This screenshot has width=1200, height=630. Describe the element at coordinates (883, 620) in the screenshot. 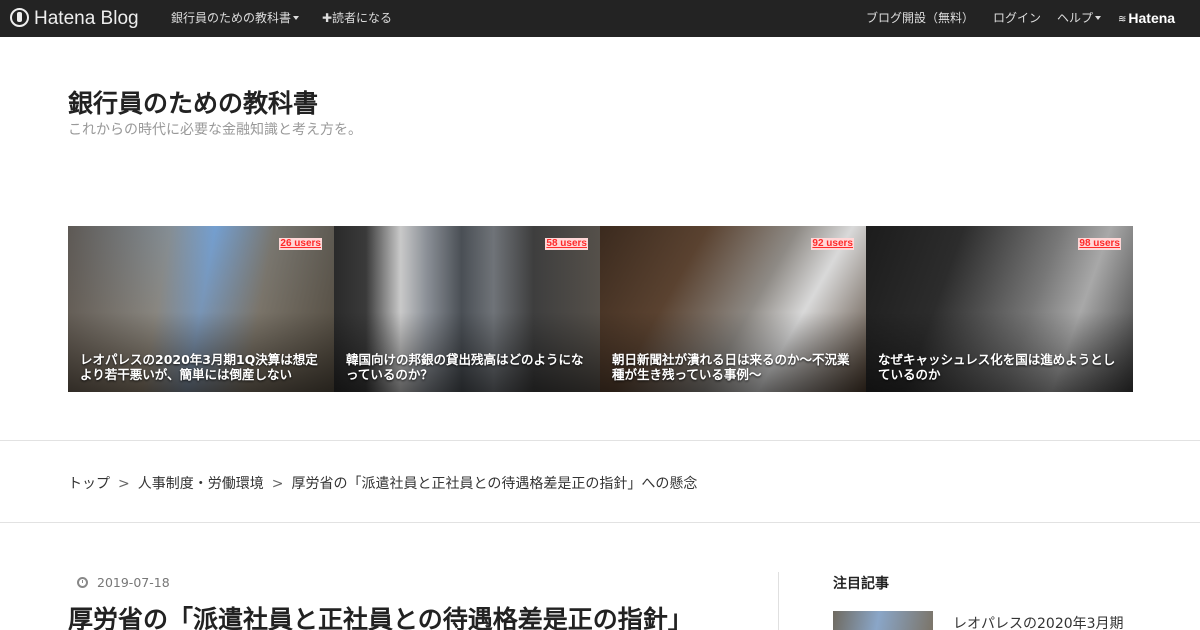

I see `sidebar-item-thumbnail` at that location.